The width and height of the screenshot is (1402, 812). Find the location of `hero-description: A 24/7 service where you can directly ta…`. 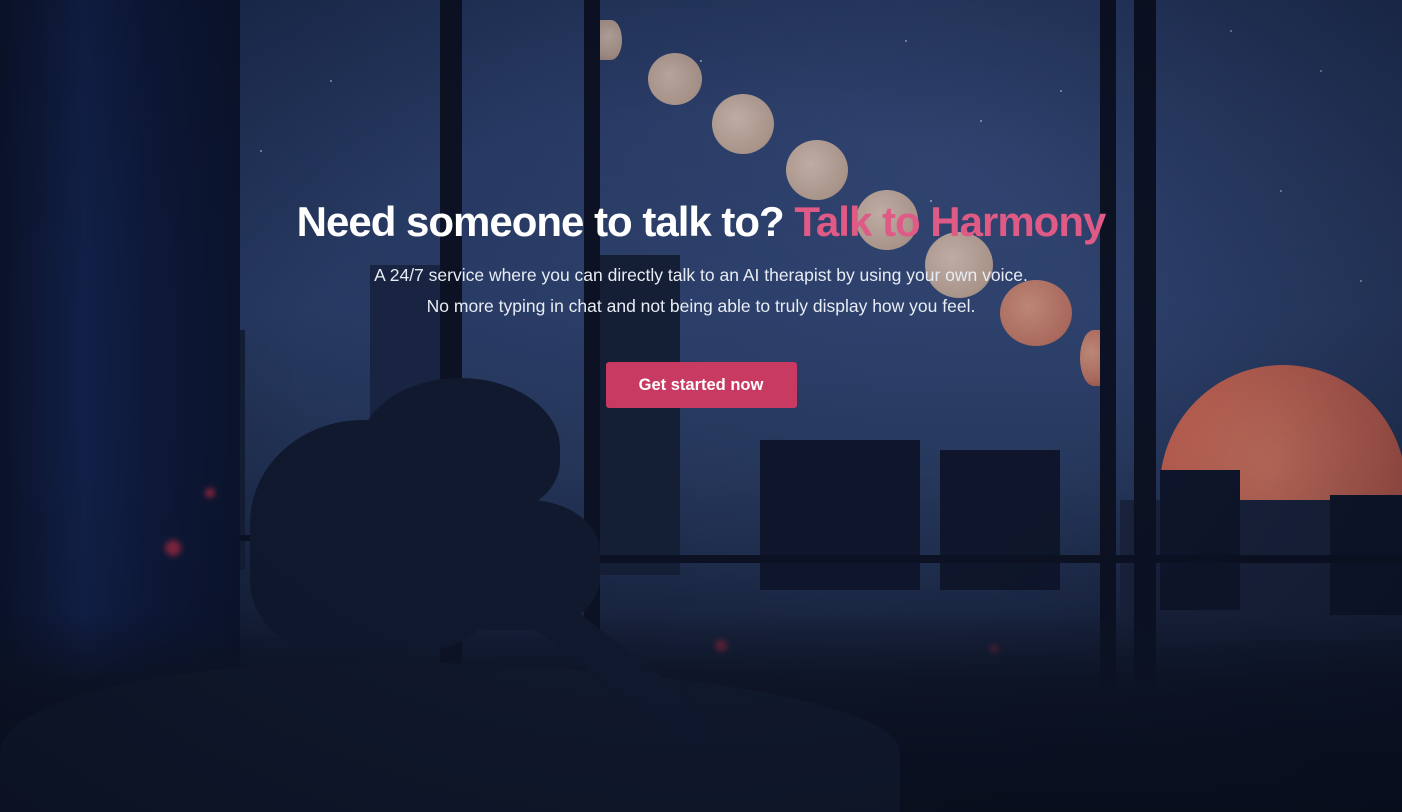

hero-description: A 24/7 service where you can directly ta… is located at coordinates (701, 290).